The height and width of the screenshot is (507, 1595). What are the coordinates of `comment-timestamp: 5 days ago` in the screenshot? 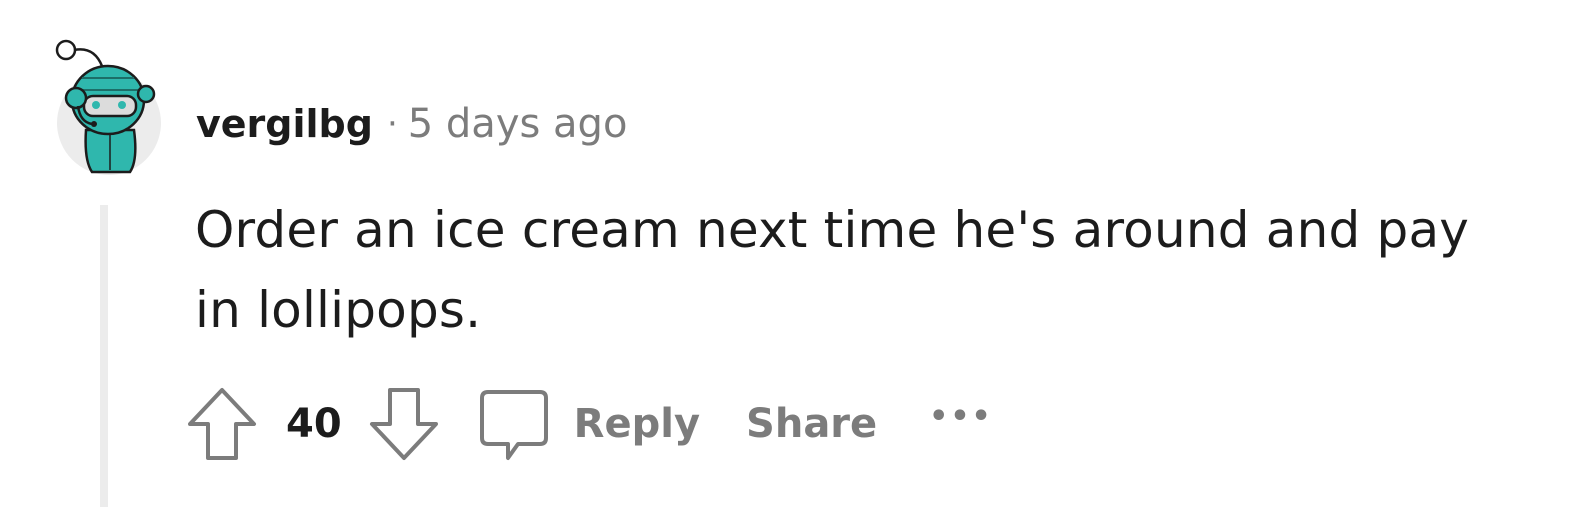 It's located at (518, 124).